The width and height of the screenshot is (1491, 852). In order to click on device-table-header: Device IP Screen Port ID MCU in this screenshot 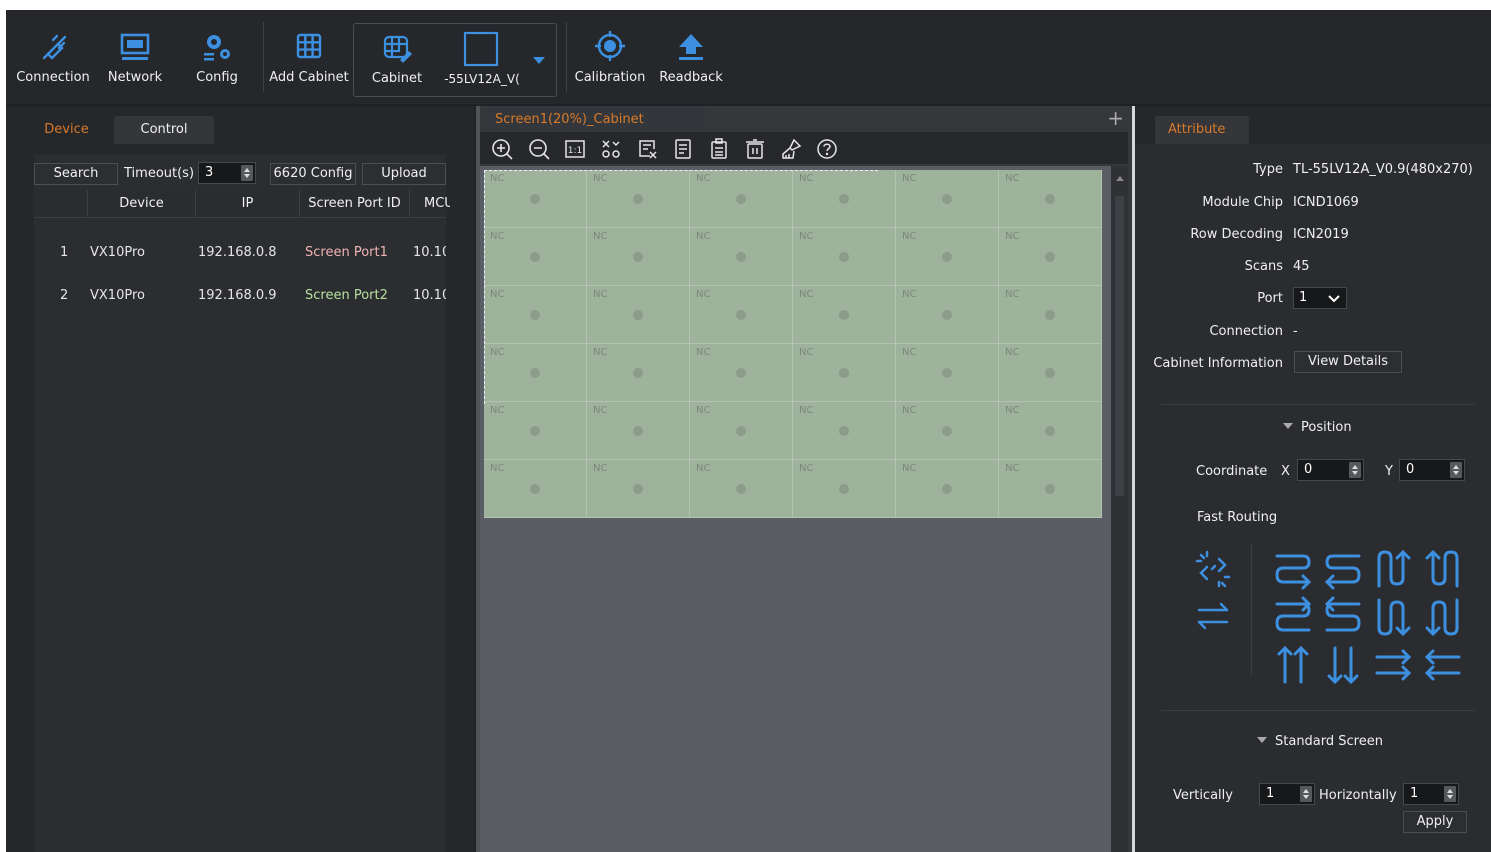, I will do `click(242, 204)`.